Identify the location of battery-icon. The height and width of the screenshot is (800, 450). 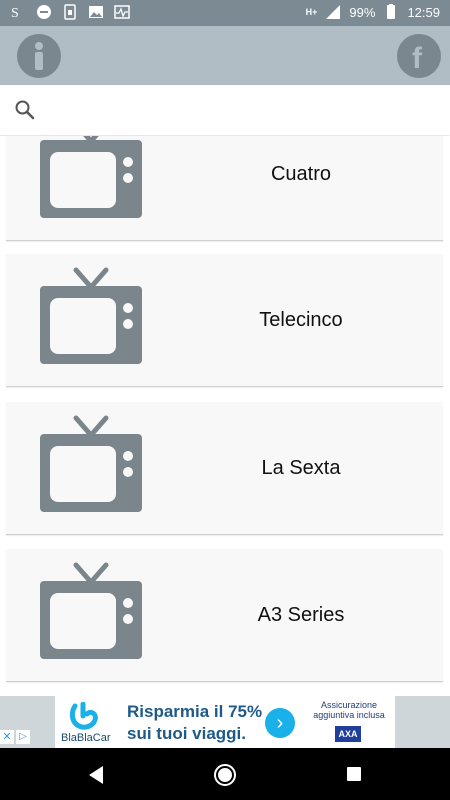
(391, 11).